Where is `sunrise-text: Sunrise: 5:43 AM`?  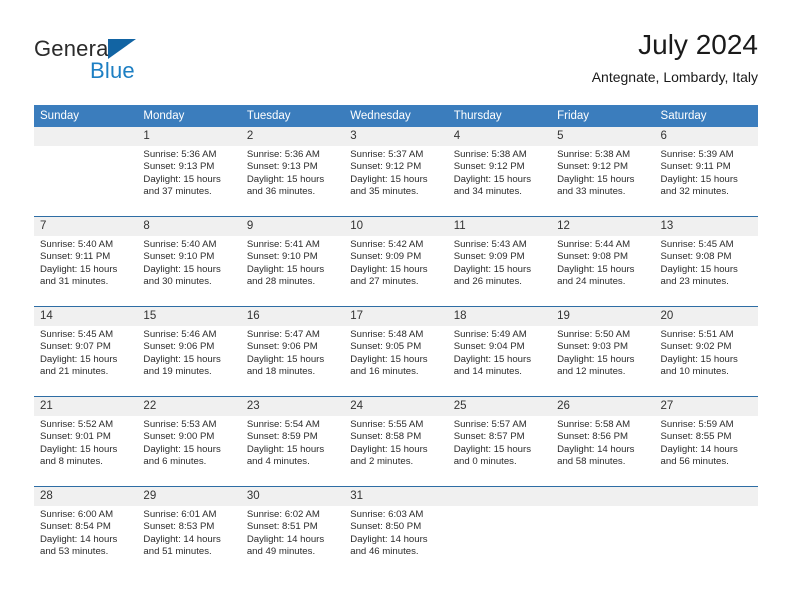 sunrise-text: Sunrise: 5:43 AM is located at coordinates (490, 244).